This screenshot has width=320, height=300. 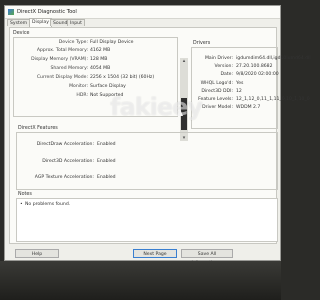 What do you see at coordinates (106, 177) in the screenshot?
I see `agp-texture-value: Enabled` at bounding box center [106, 177].